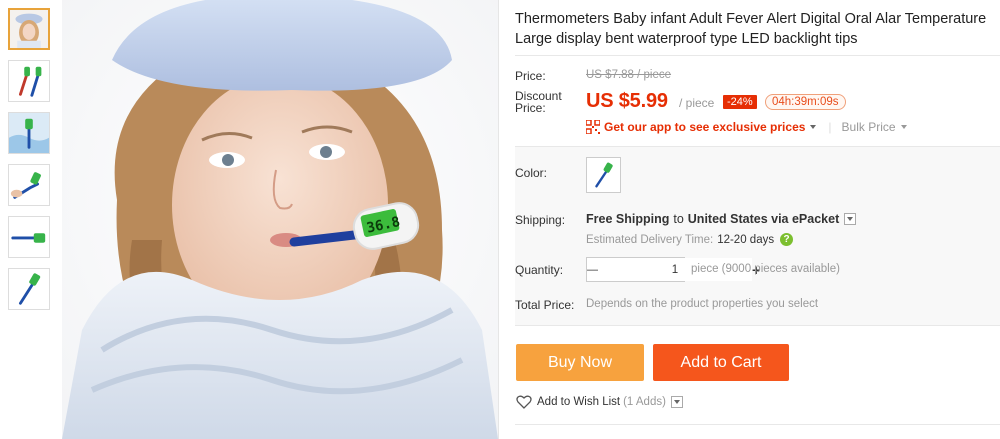  I want to click on quantity-decrease-button: —, so click(592, 269).